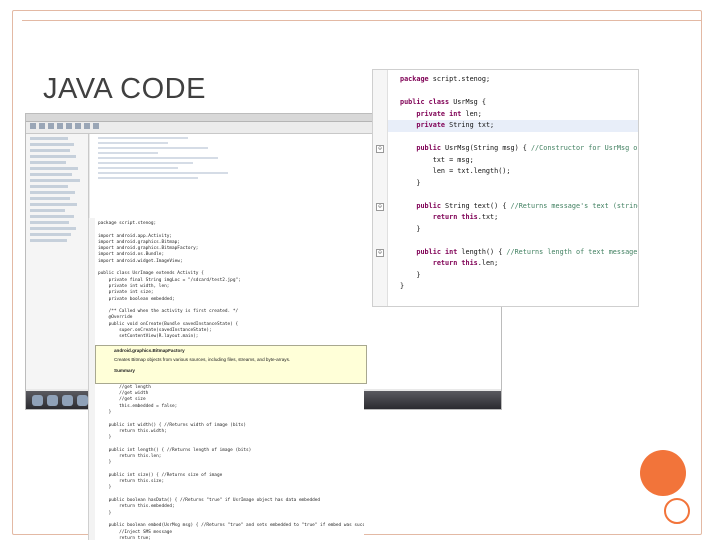 This screenshot has width=720, height=540. I want to click on code-token: len = txt.length();, so click(455, 171).